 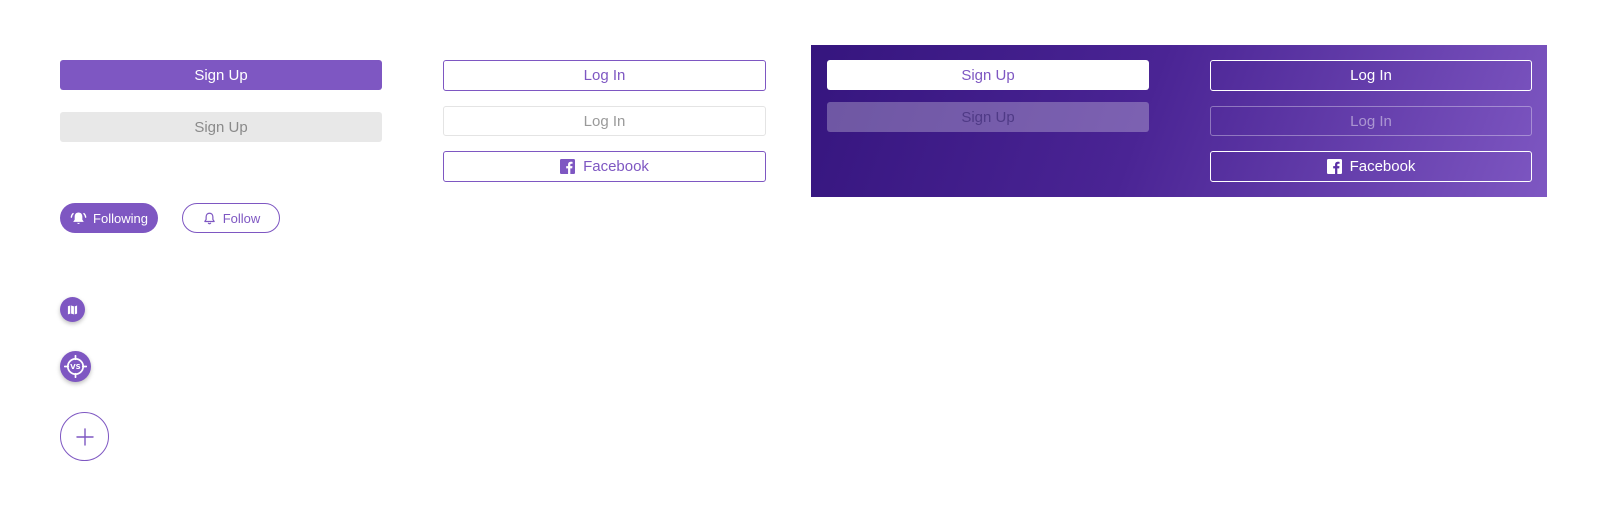 I want to click on map-icon, so click(x=72, y=309).